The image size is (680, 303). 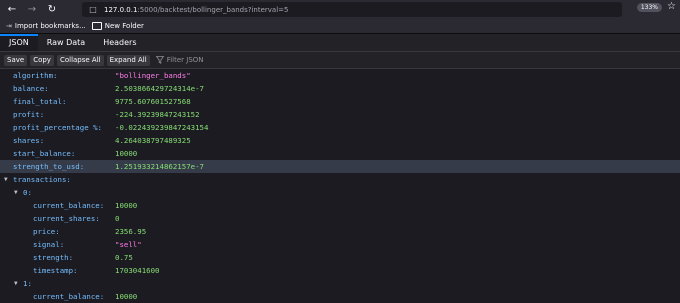 What do you see at coordinates (340, 166) in the screenshot?
I see `tree-row-selected: strength_to_usd: 1.251933214862157e-7` at bounding box center [340, 166].